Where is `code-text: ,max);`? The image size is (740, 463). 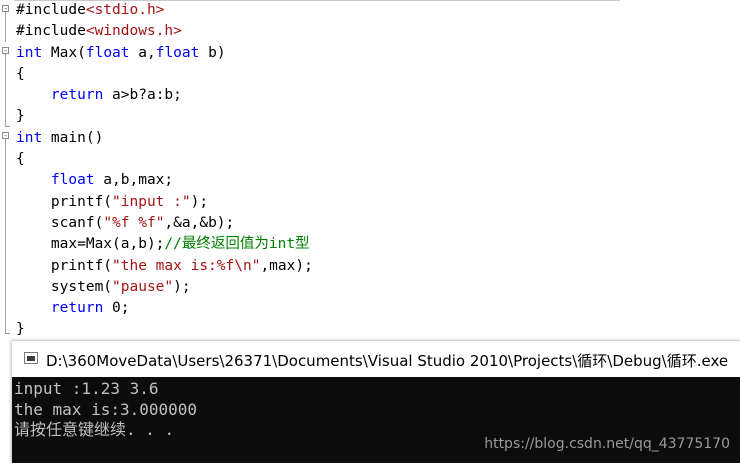
code-text: ,max); is located at coordinates (286, 265).